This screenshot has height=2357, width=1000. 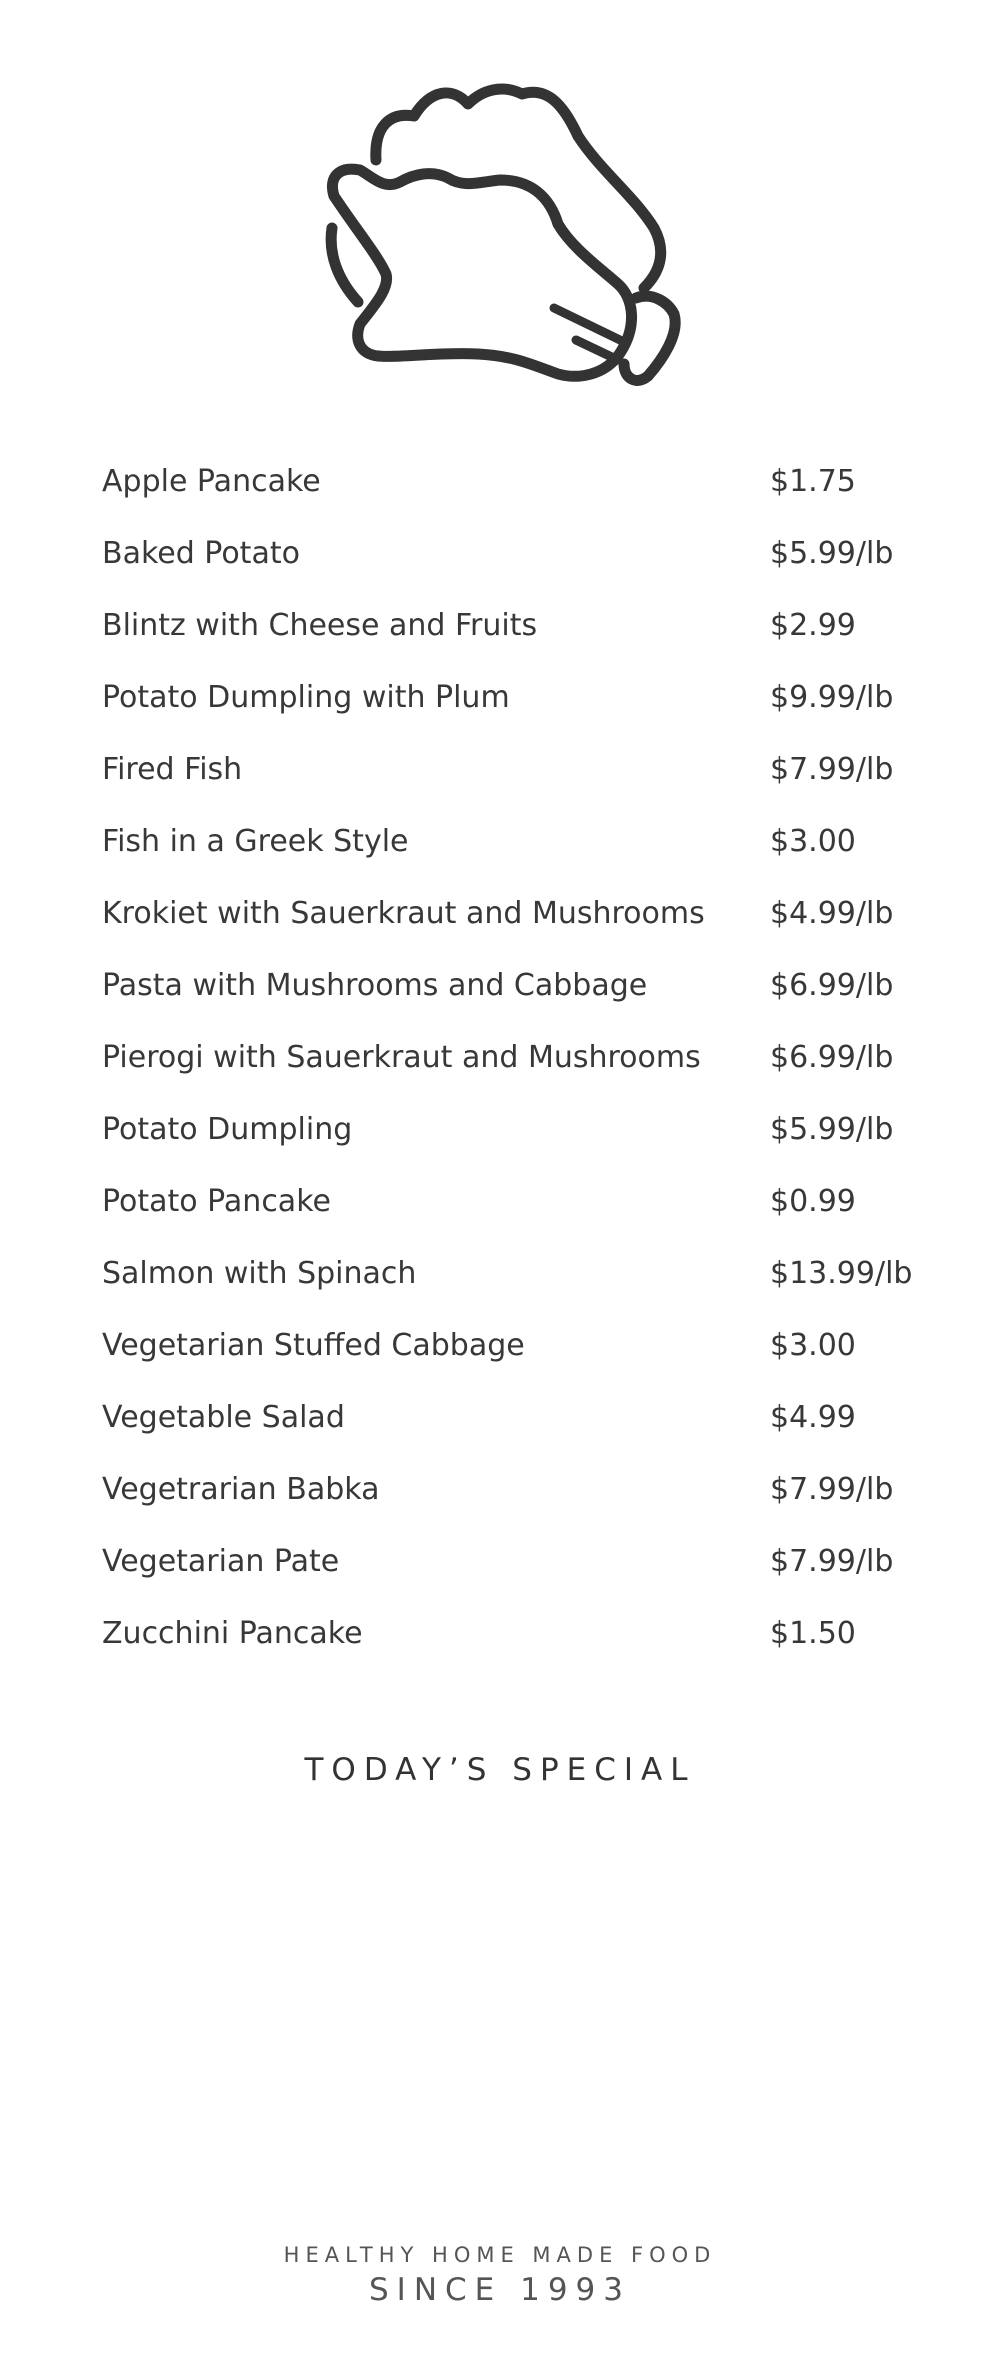 I want to click on item-price: $2.99, so click(x=813, y=625).